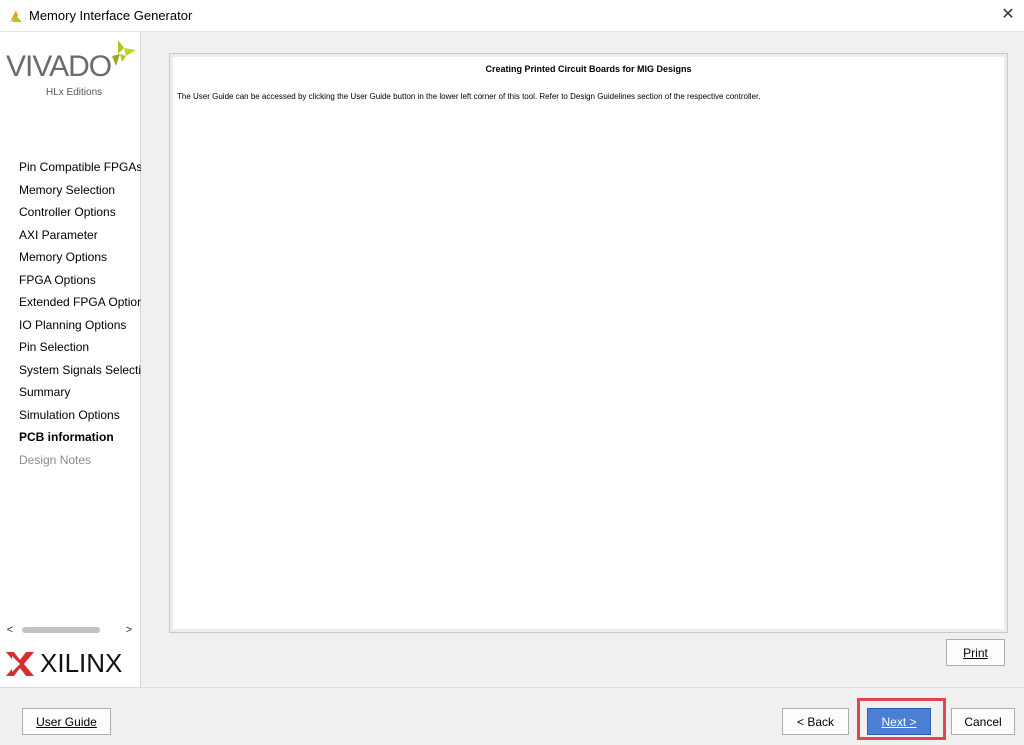 The height and width of the screenshot is (745, 1024). What do you see at coordinates (70, 257) in the screenshot?
I see `sidebar-item-memory-options: Memory Options` at bounding box center [70, 257].